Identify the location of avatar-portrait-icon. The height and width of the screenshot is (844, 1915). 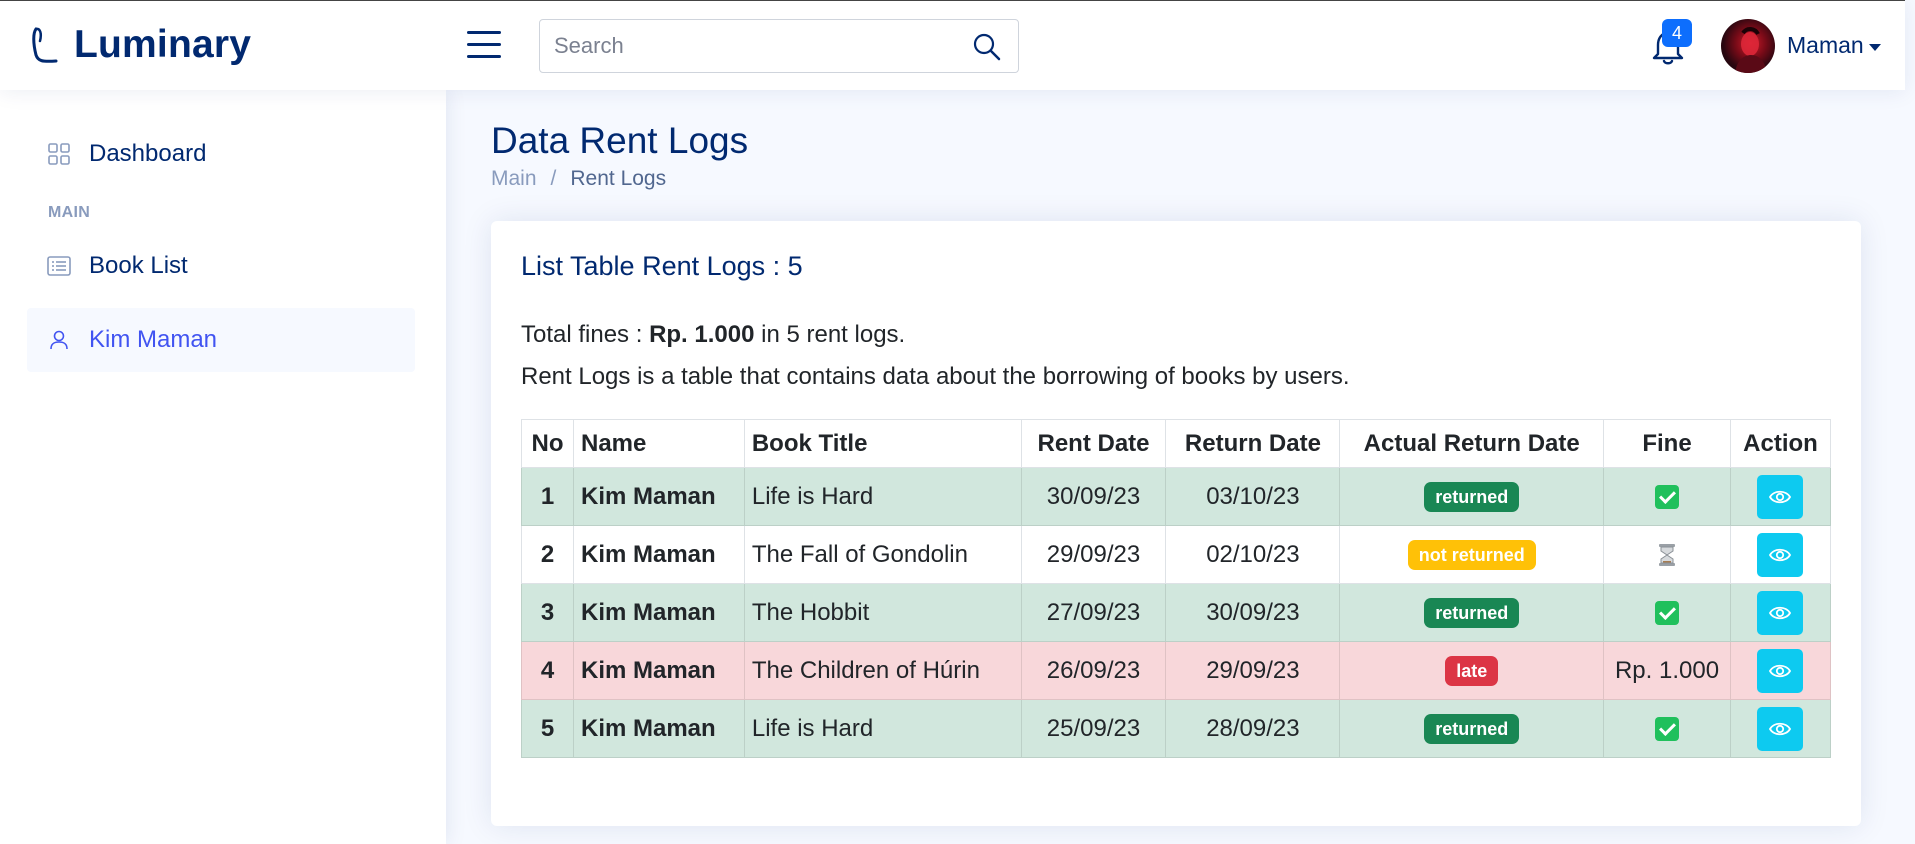
(1751, 50).